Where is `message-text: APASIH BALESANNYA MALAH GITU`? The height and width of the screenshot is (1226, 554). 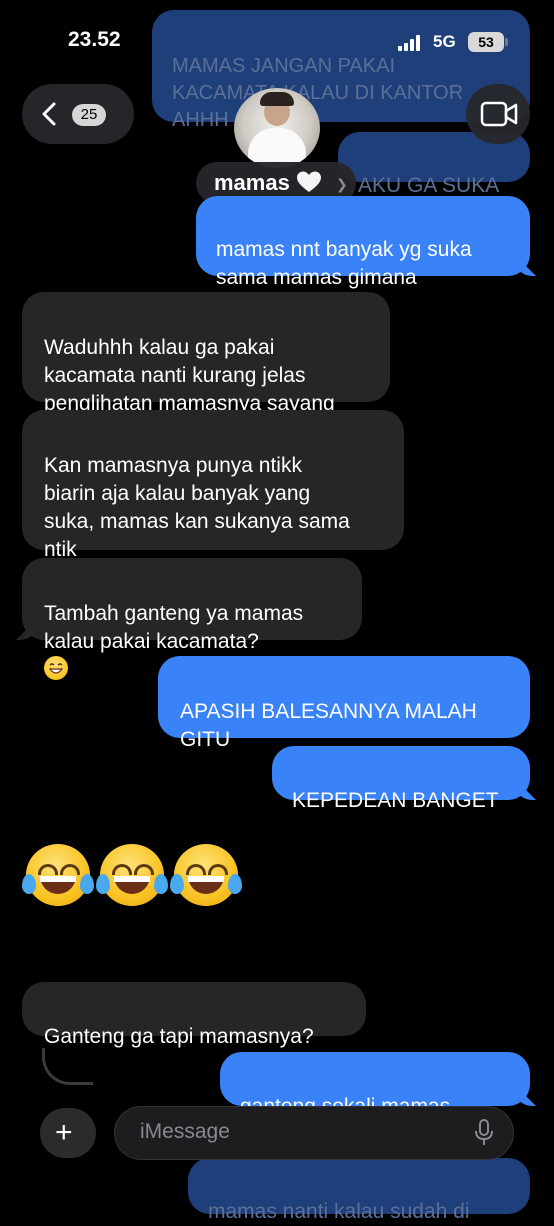 message-text: APASIH BALESANNYA MALAH GITU is located at coordinates (328, 725).